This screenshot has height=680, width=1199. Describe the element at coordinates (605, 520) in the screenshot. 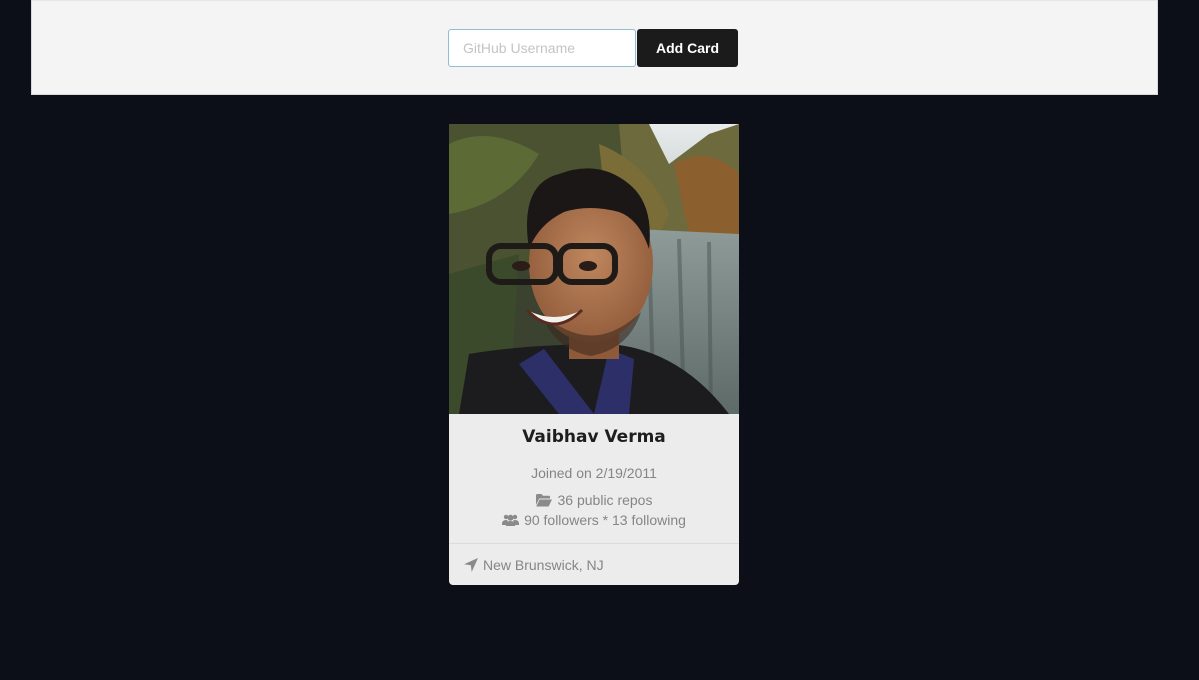

I see `followers-following-count: 90 followers * 13 following` at that location.